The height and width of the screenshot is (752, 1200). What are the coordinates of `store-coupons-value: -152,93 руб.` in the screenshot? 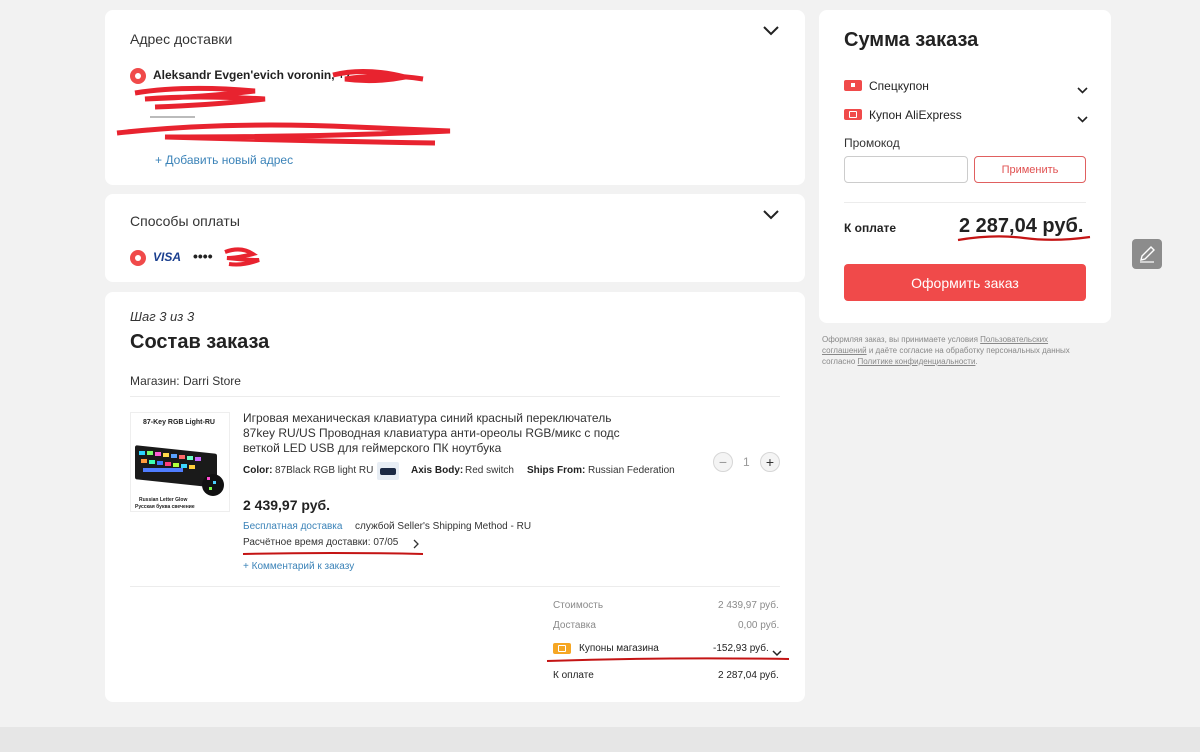 It's located at (741, 648).